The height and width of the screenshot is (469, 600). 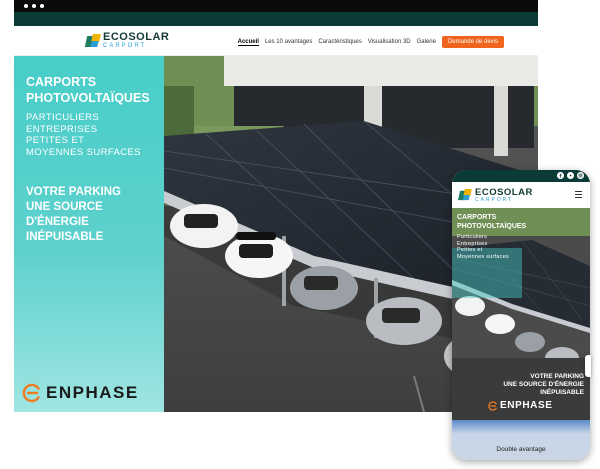 I want to click on mobile-ecosolar-logo: ECOSOLAR CARPORT, so click(x=495, y=195).